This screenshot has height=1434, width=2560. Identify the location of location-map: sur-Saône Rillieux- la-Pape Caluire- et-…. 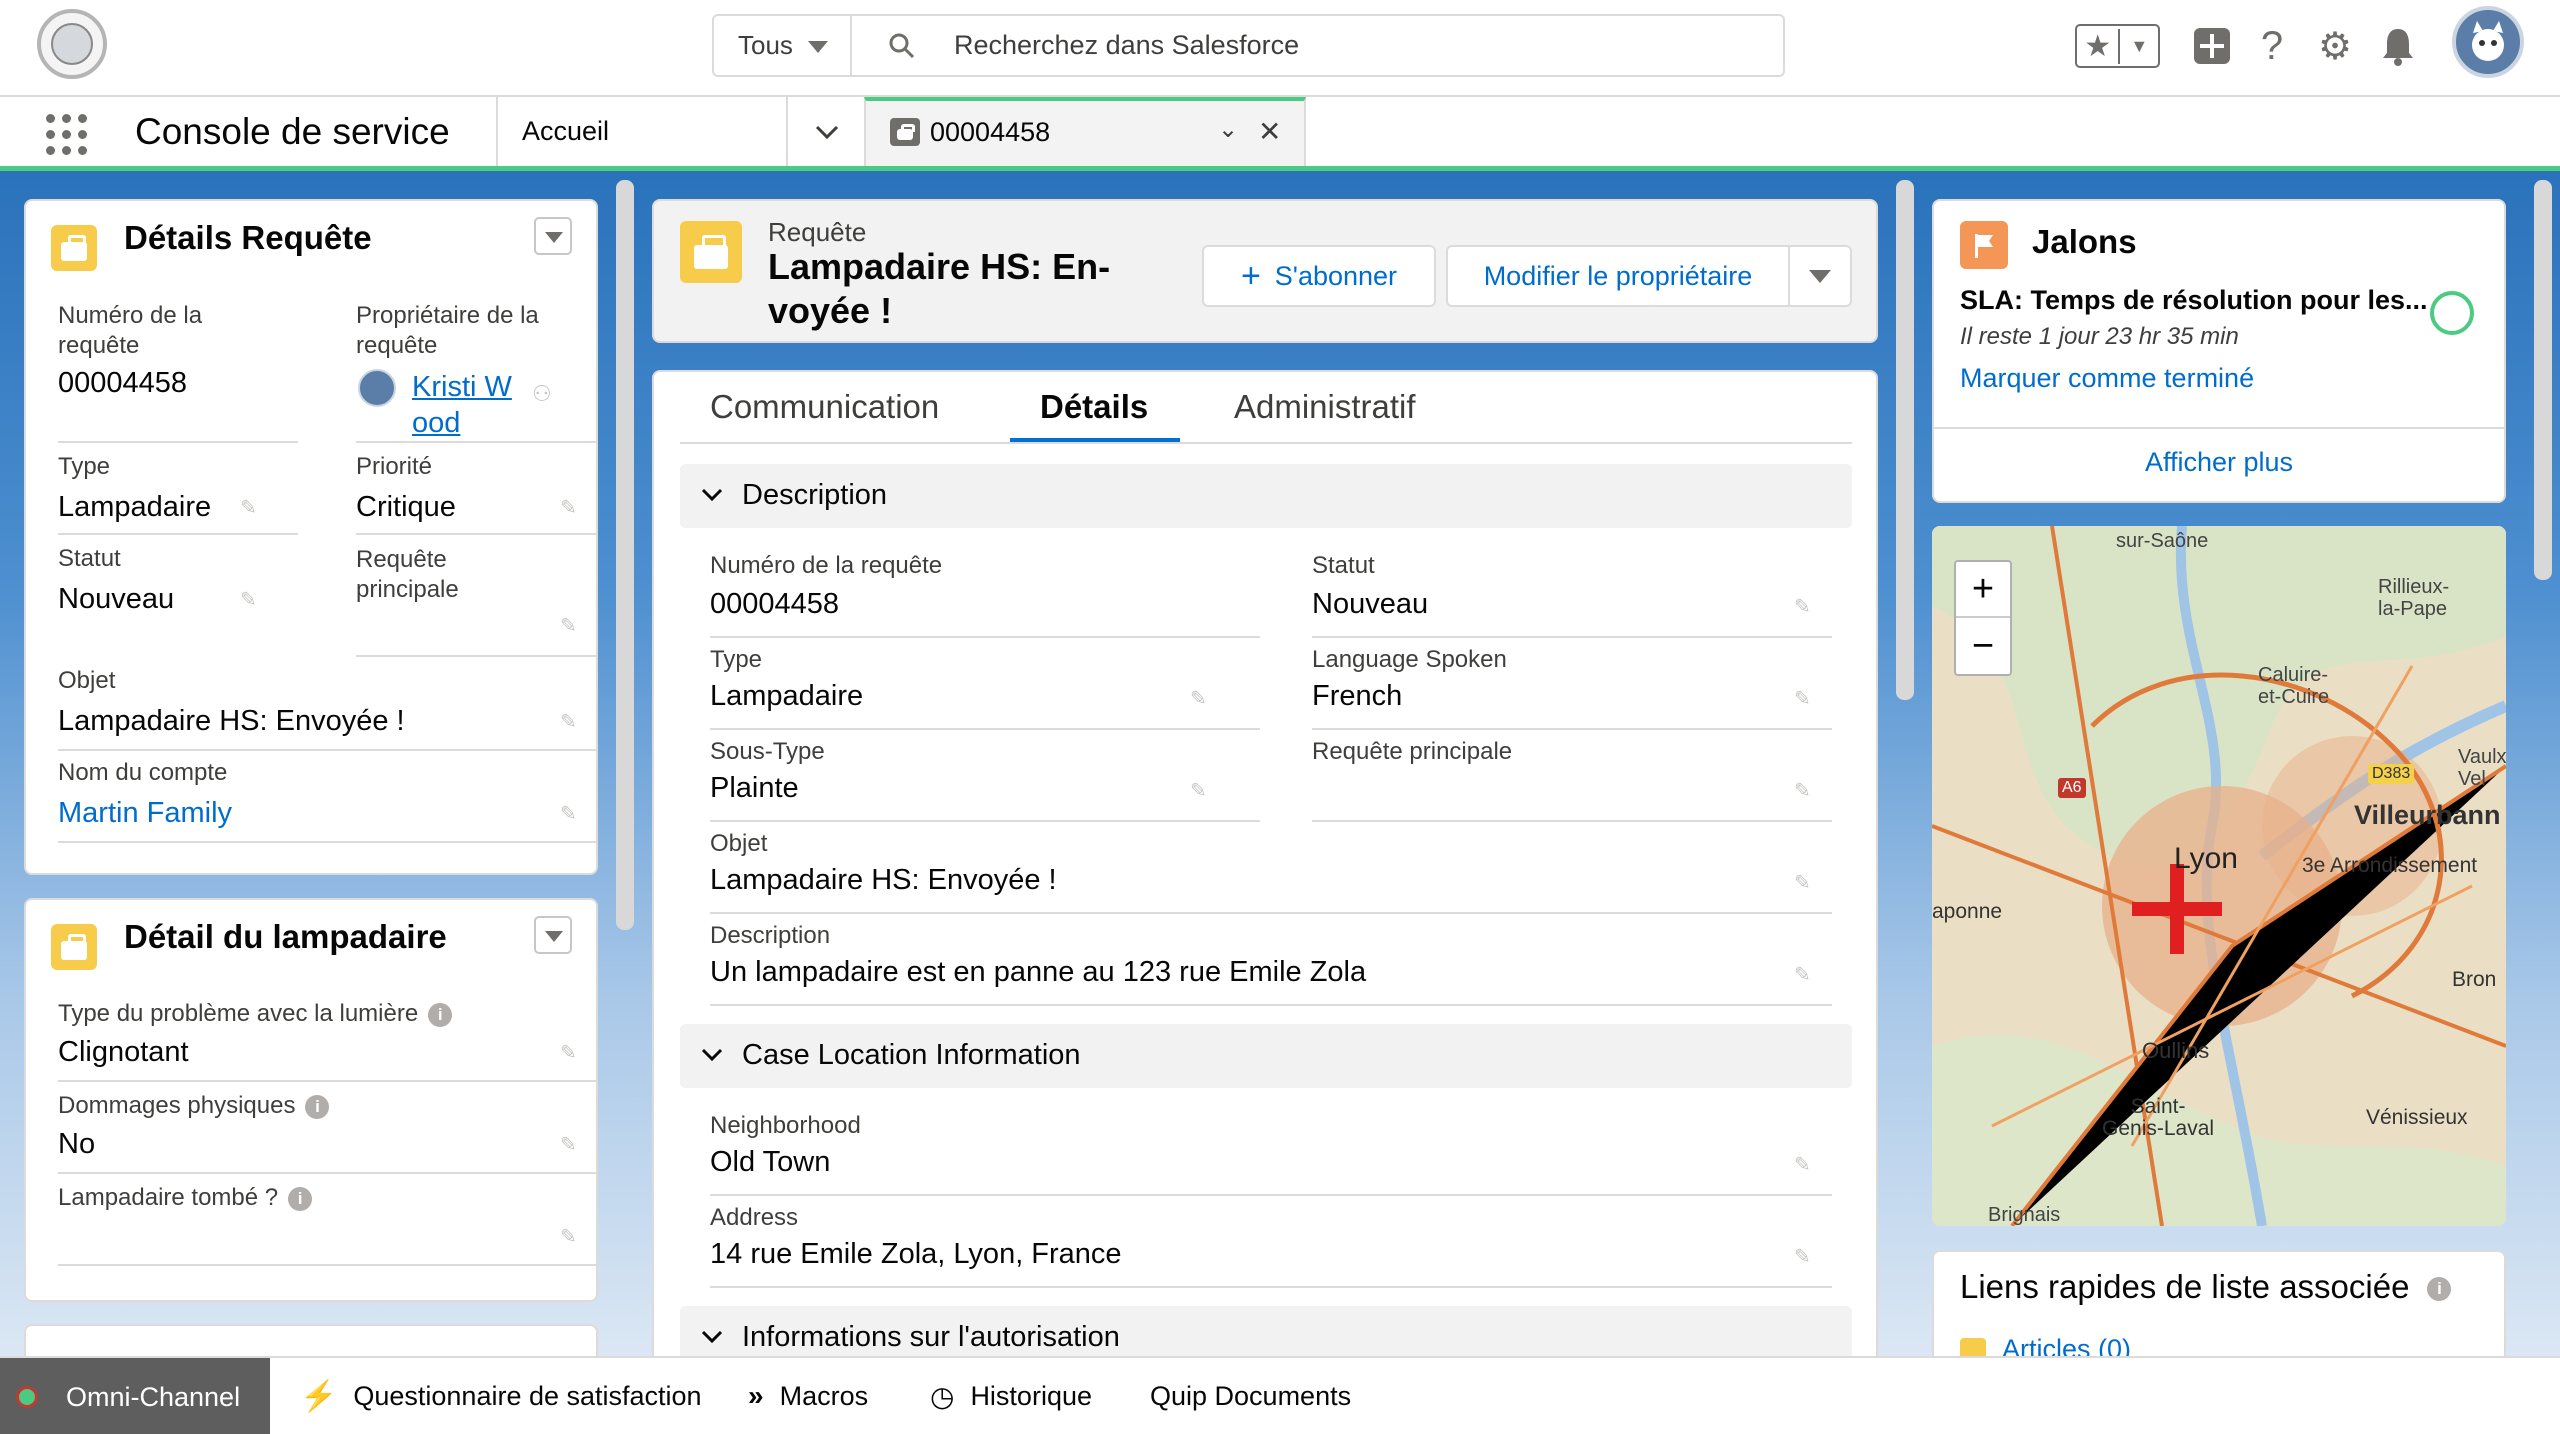
(2219, 876).